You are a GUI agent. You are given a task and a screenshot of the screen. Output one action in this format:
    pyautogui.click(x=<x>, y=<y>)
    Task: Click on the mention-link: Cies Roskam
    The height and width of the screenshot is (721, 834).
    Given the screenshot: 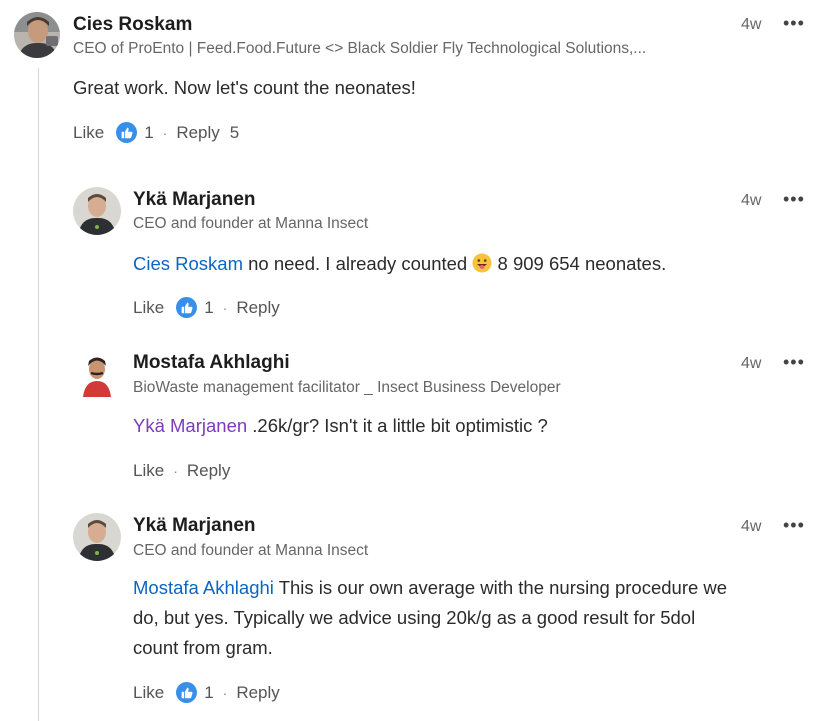 What is the action you would take?
    pyautogui.click(x=188, y=263)
    